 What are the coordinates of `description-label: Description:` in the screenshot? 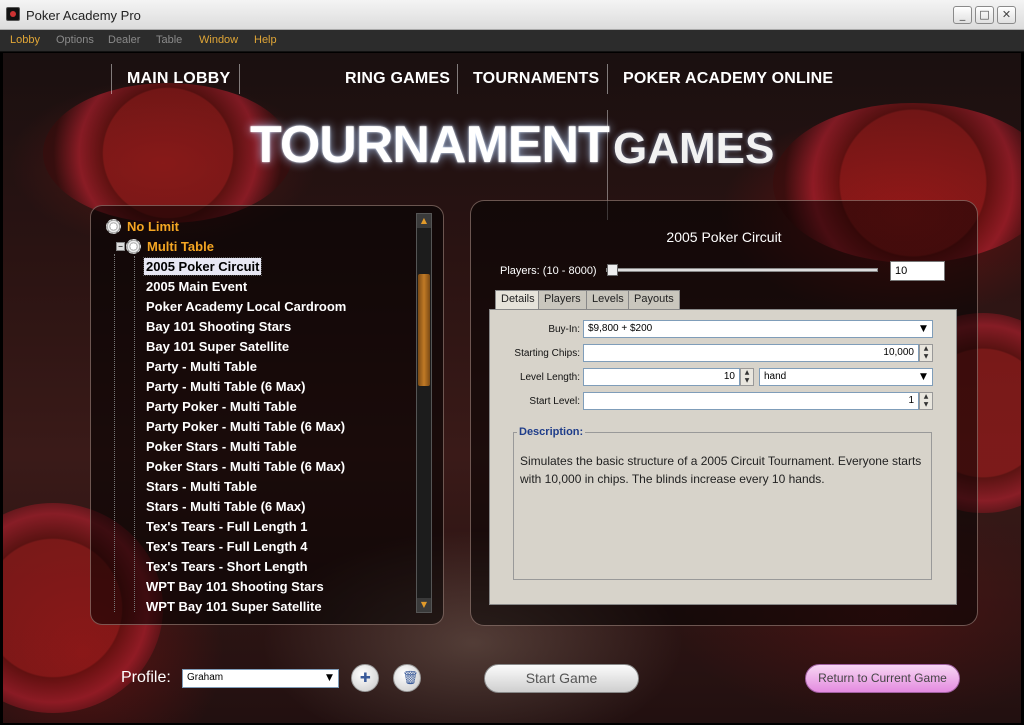 It's located at (551, 432).